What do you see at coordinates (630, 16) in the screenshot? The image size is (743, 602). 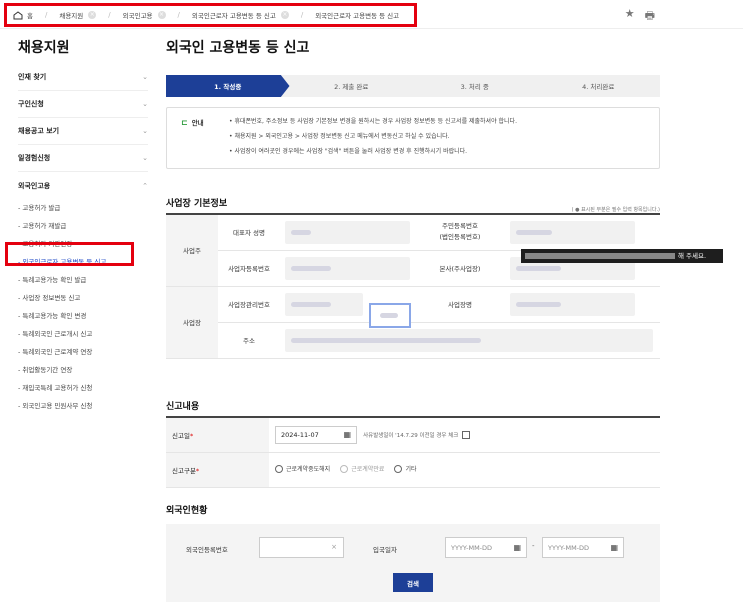 I see `star-icon: ★` at bounding box center [630, 16].